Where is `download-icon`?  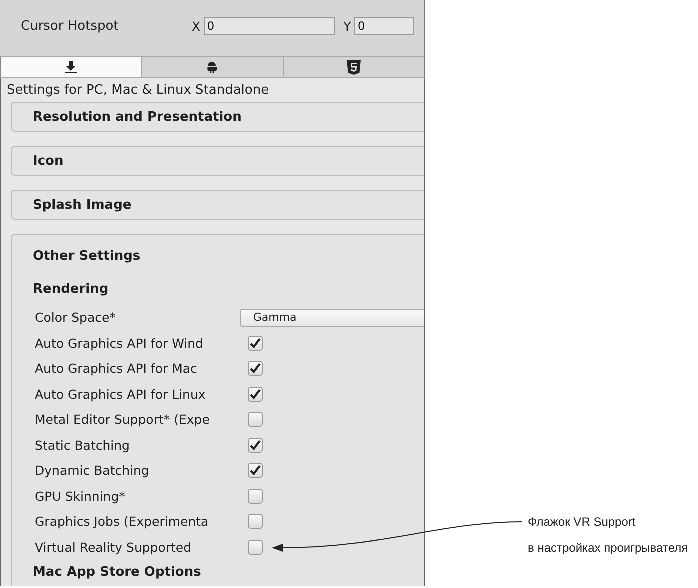 download-icon is located at coordinates (71, 67).